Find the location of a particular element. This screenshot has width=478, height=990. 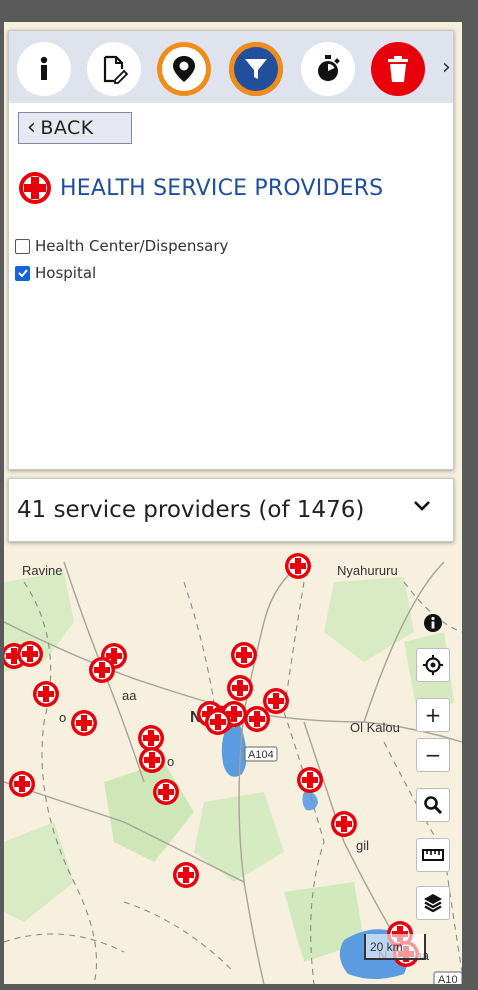

filter-button is located at coordinates (256, 69).